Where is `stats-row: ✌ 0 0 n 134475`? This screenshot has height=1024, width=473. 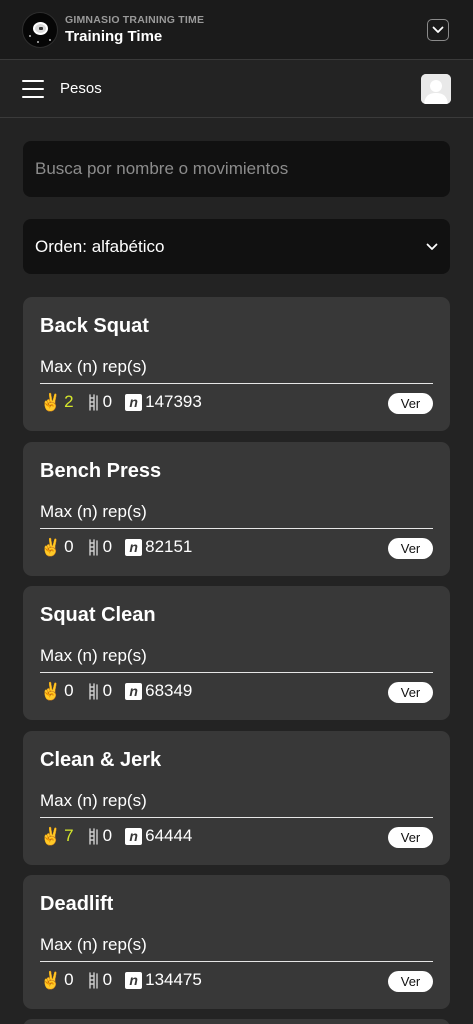 stats-row: ✌ 0 0 n 134475 is located at coordinates (121, 980).